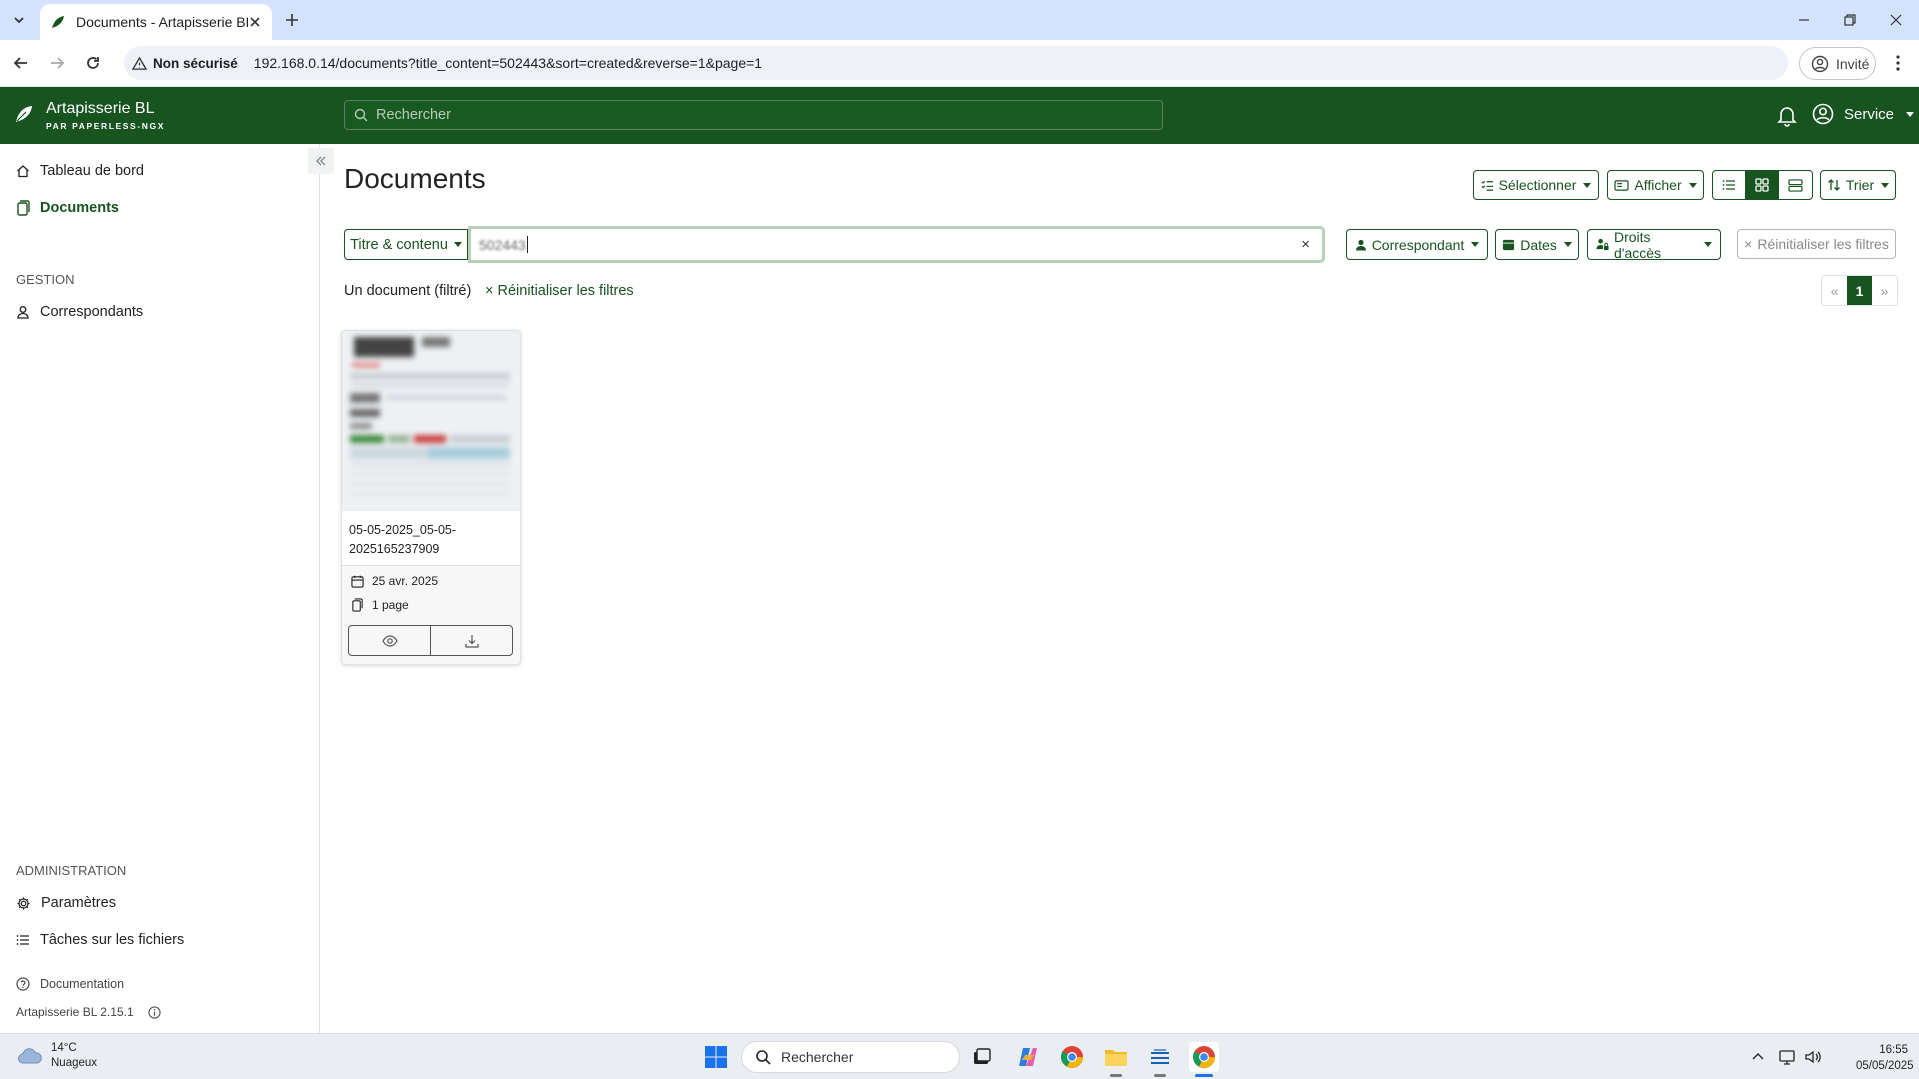  I want to click on reset-filters-button: × Réinitialiser les filtres, so click(1816, 244).